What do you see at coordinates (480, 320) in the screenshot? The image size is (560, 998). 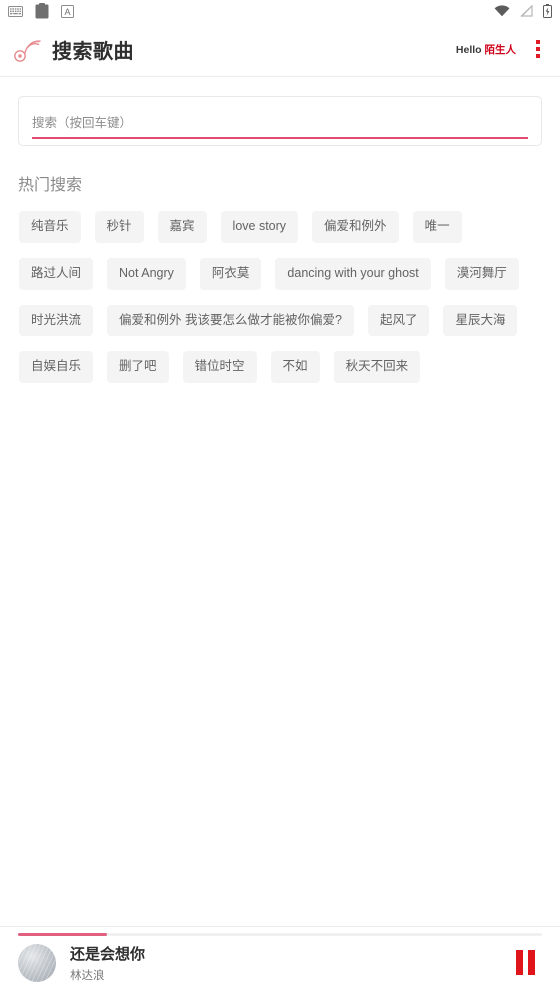 I see `hot-tag: 星辰大海` at bounding box center [480, 320].